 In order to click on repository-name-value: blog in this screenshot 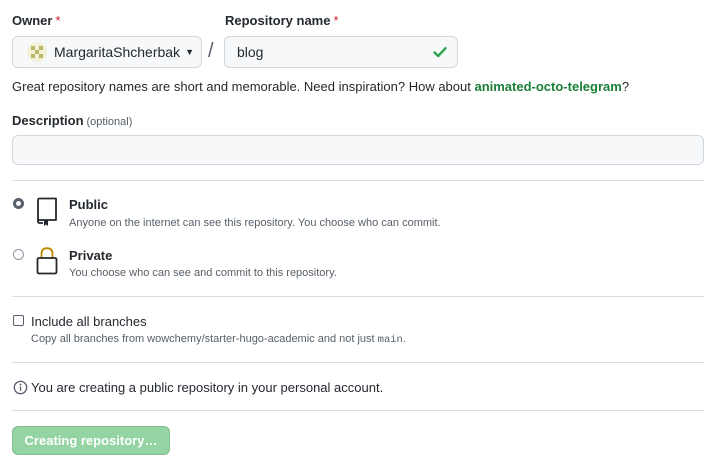, I will do `click(250, 52)`.